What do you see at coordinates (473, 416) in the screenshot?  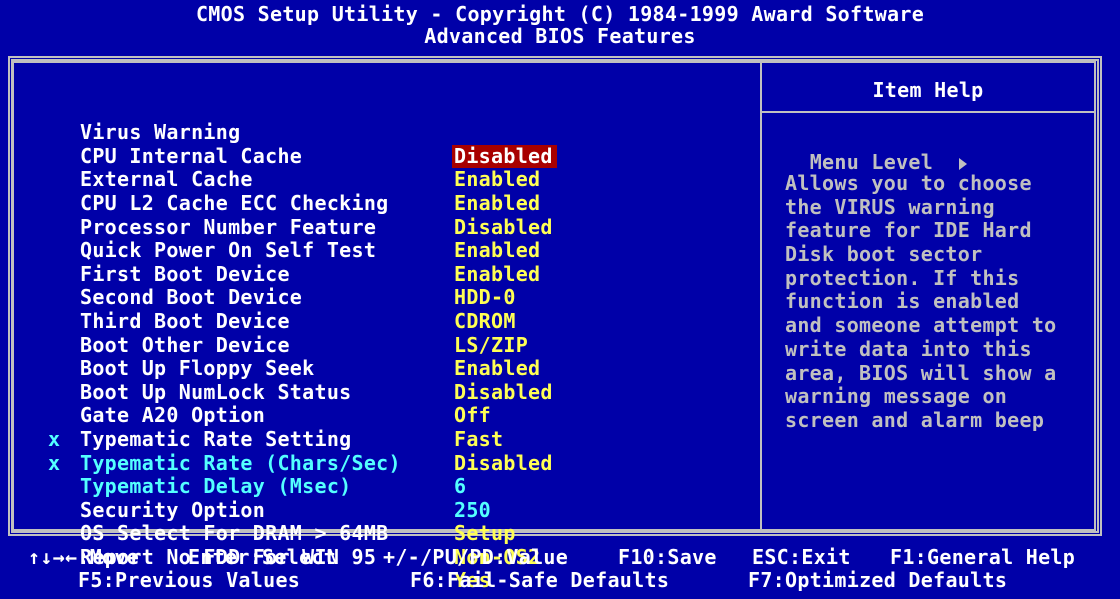 I see `setting-value: Off` at bounding box center [473, 416].